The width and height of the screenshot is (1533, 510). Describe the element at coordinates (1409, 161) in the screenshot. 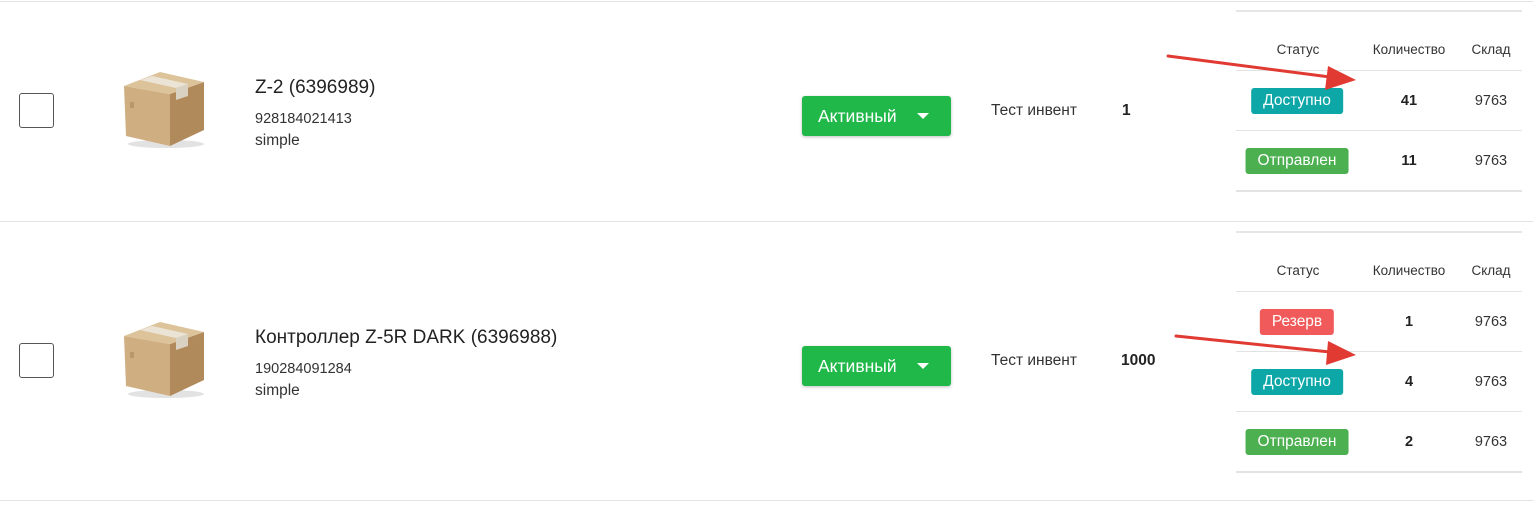

I see `stock-quantity: 11` at that location.